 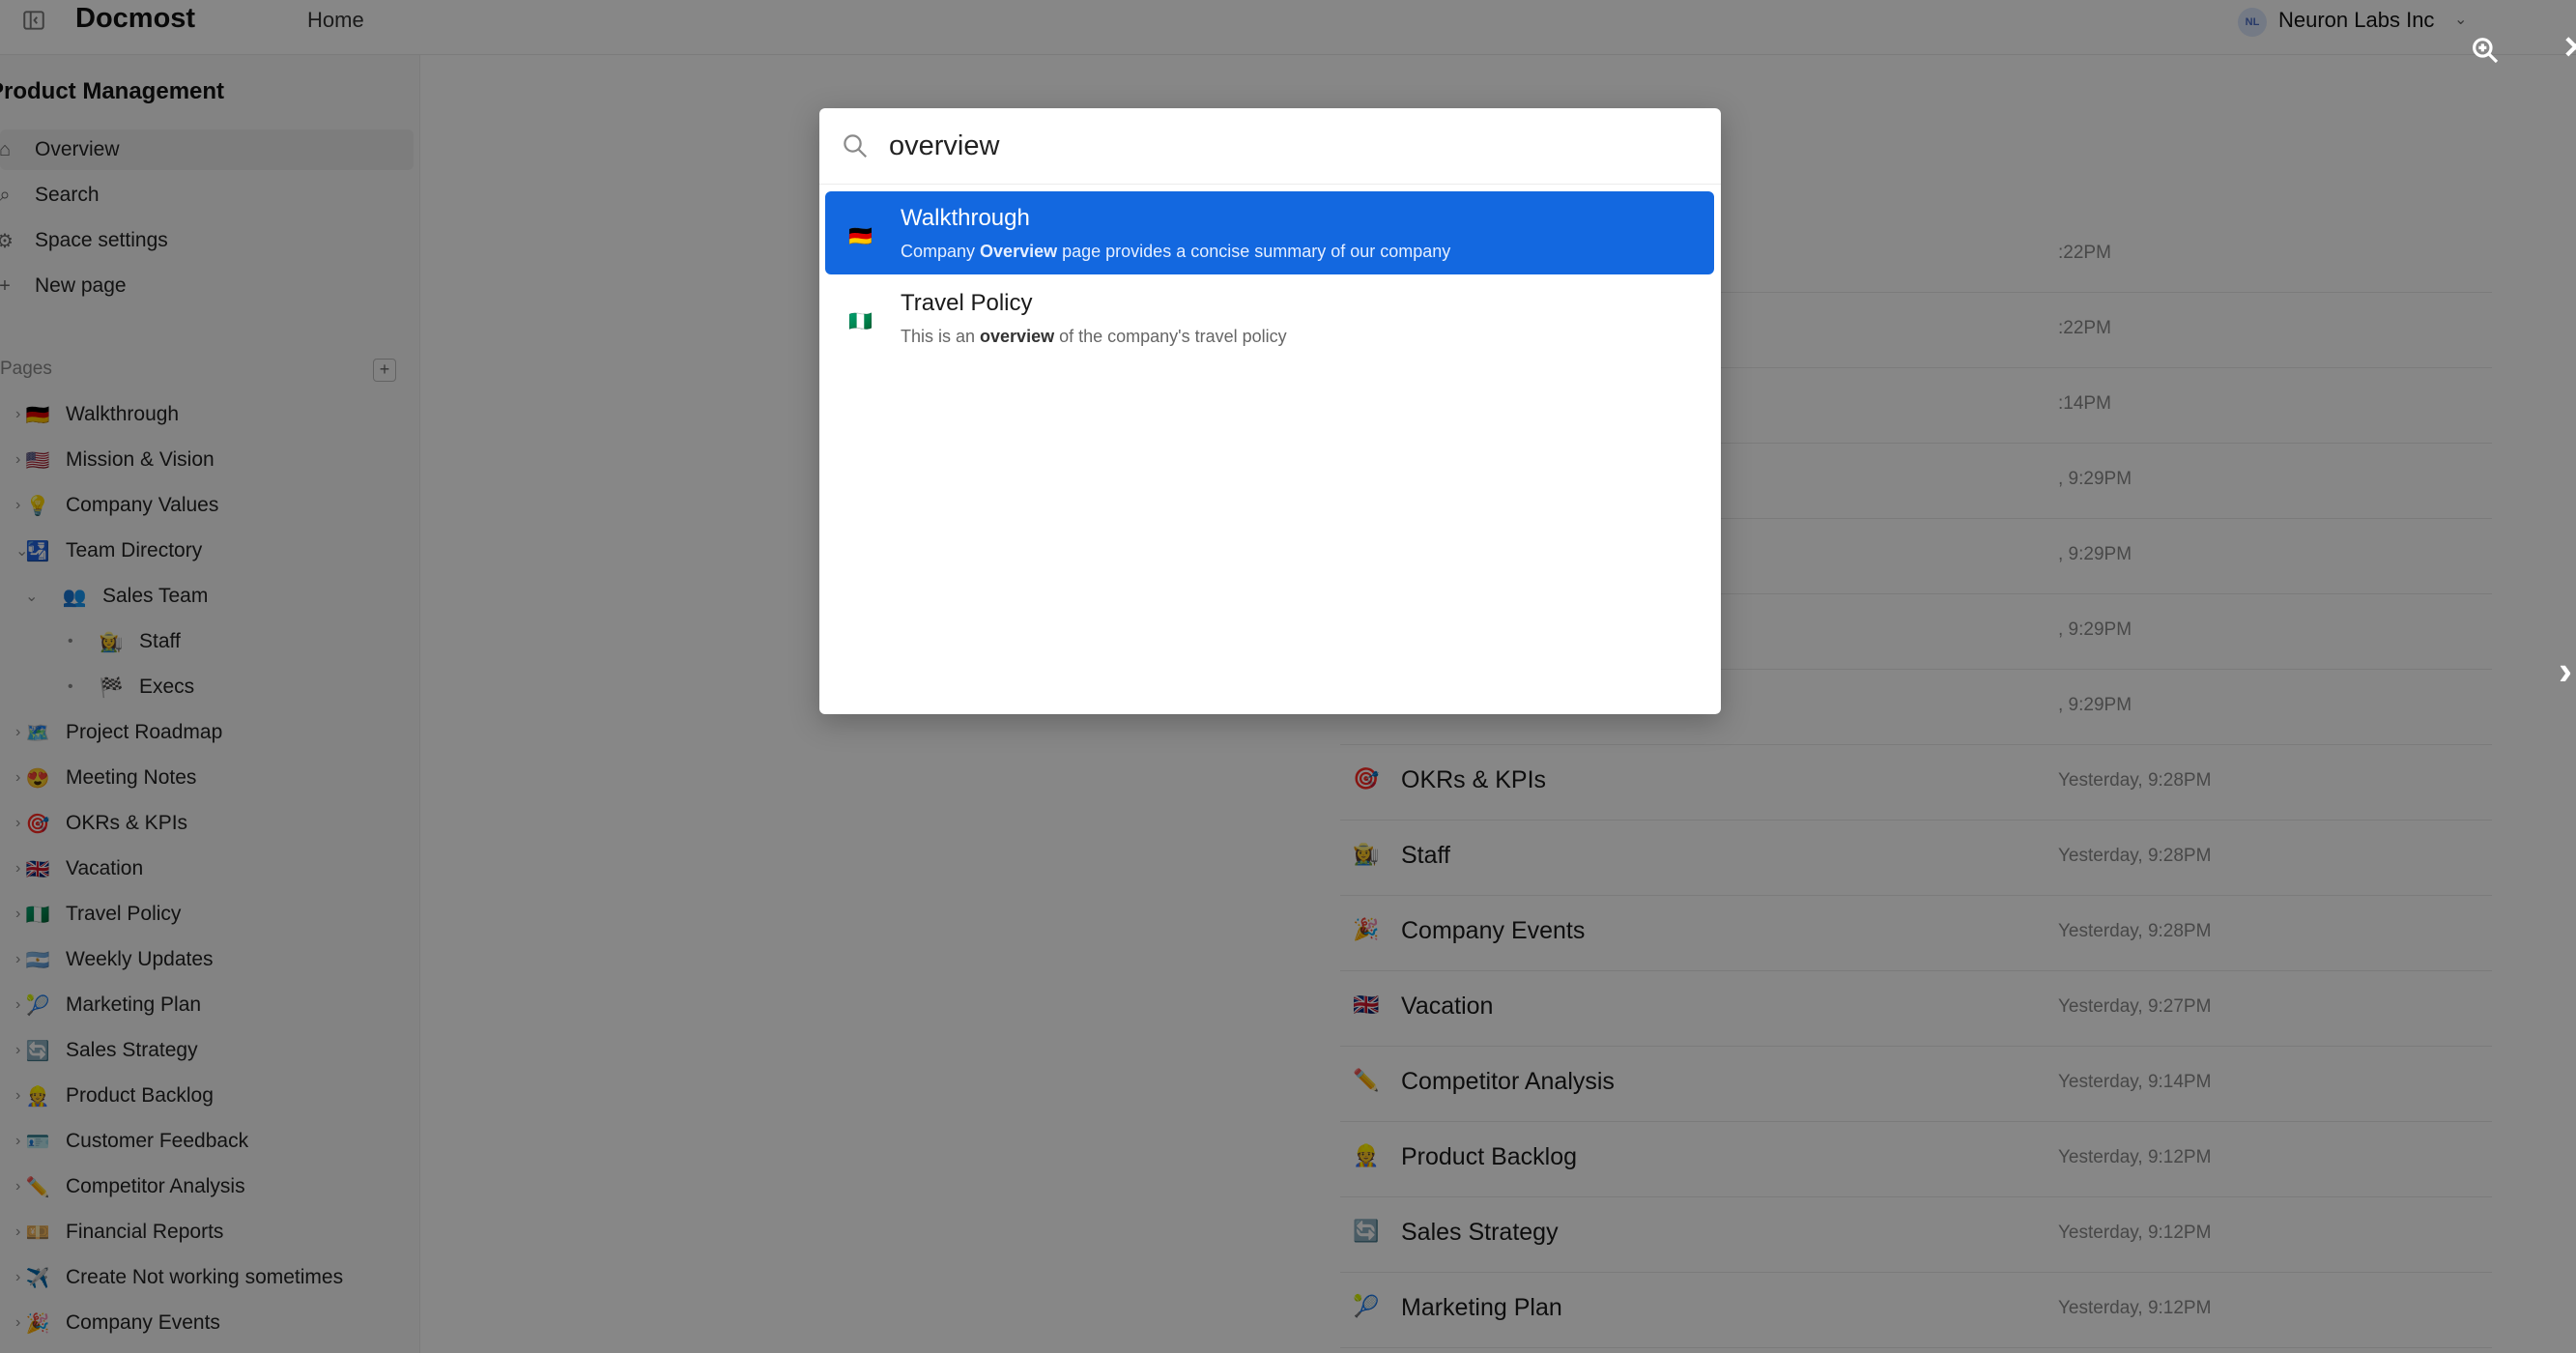 What do you see at coordinates (861, 321) in the screenshot?
I see `page-emoji: 🇳🇬` at bounding box center [861, 321].